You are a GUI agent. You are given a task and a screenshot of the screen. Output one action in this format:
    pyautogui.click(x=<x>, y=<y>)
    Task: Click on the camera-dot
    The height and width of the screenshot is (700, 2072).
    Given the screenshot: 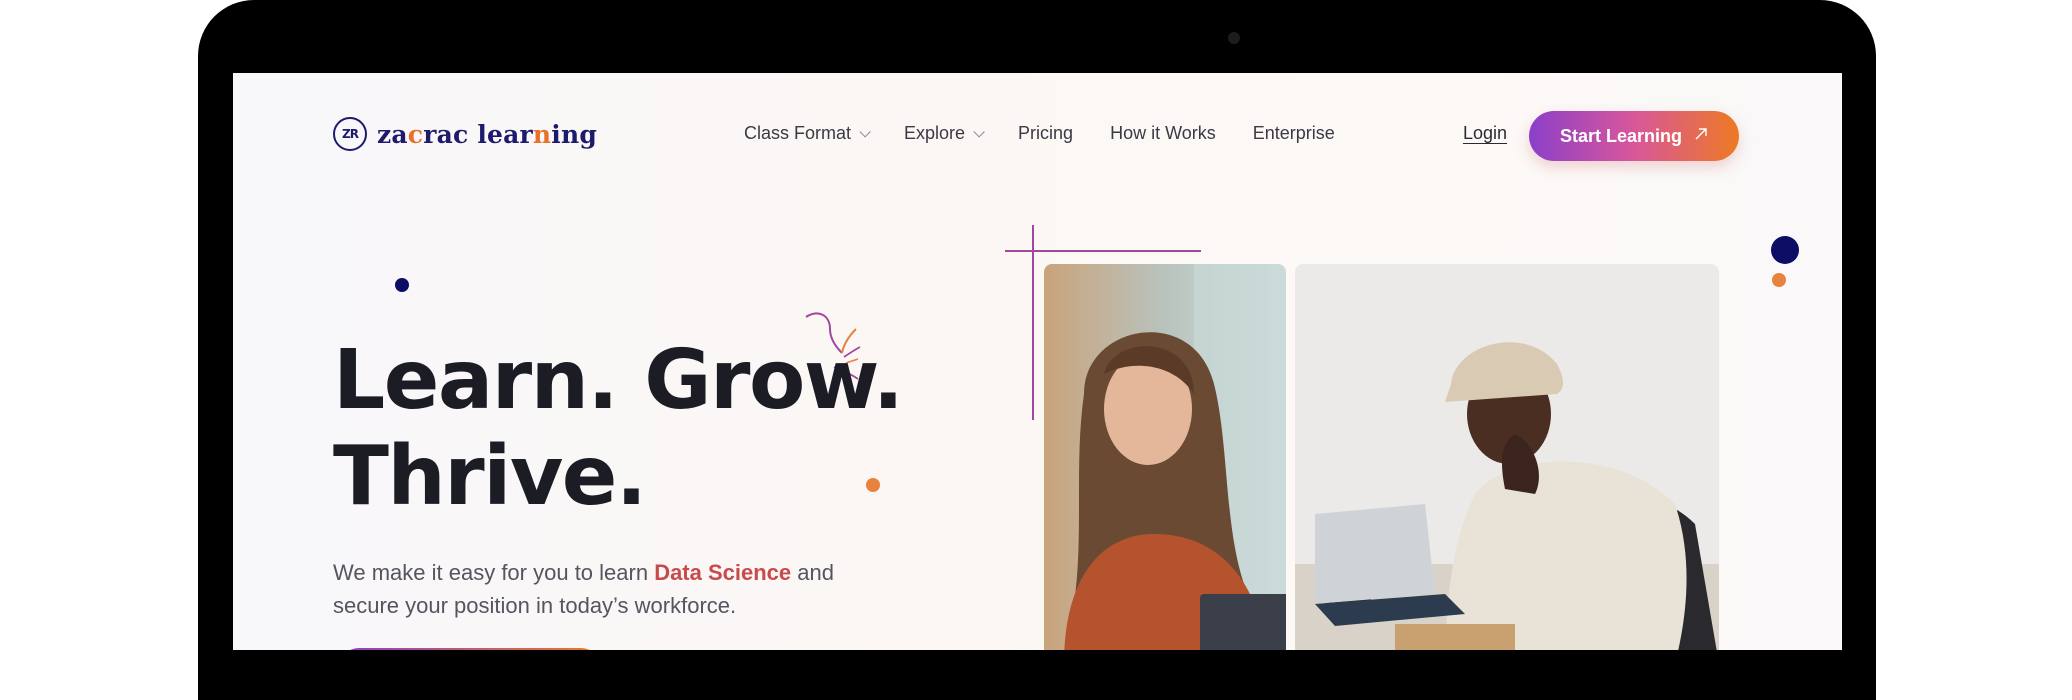 What is the action you would take?
    pyautogui.click(x=1234, y=38)
    